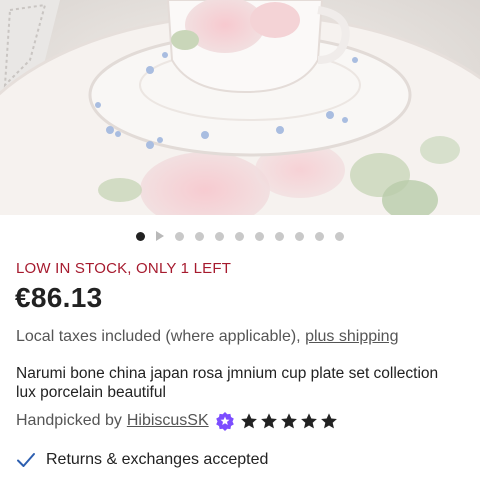  I want to click on returns-text: Returns & exchanges accepted, so click(157, 459).